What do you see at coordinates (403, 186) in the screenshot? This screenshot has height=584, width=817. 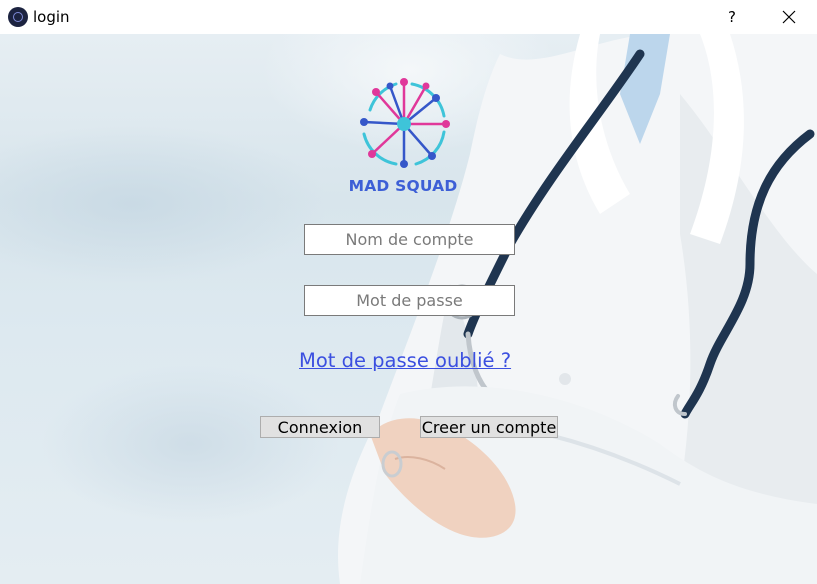 I see `brand-name: MAD SQUAD` at bounding box center [403, 186].